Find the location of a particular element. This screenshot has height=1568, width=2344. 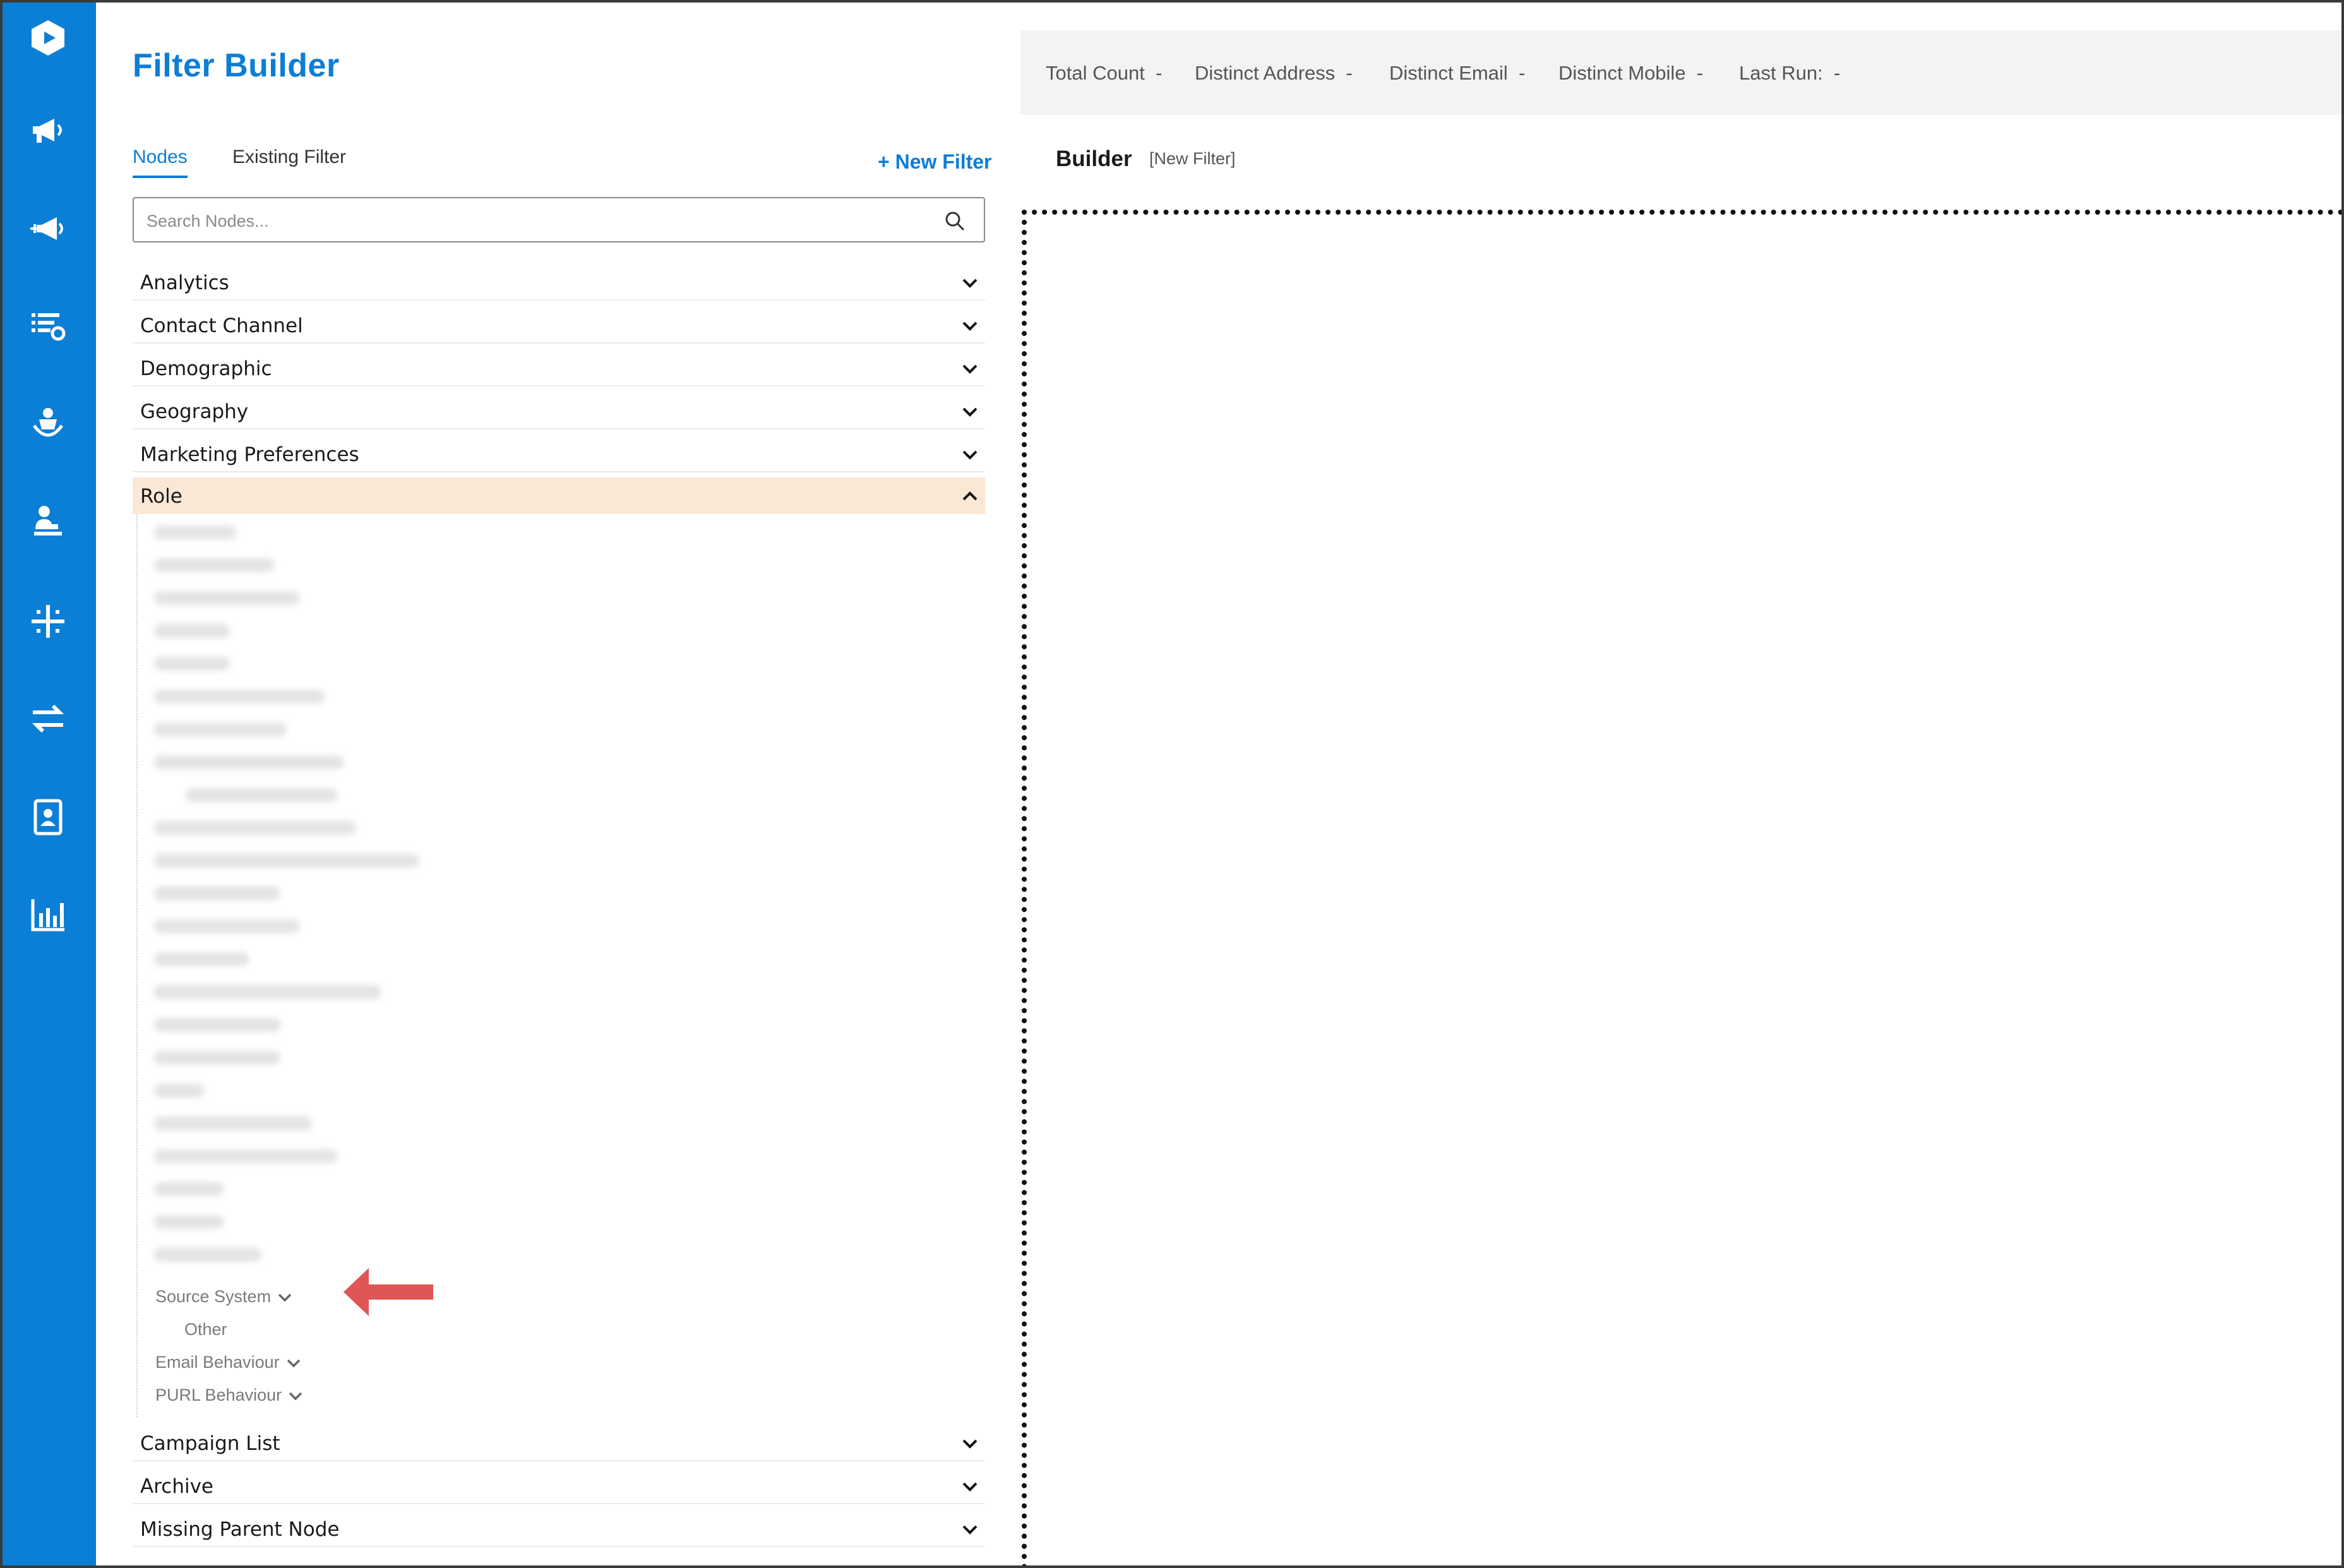

tab-nodes: Nodes is located at coordinates (160, 163).